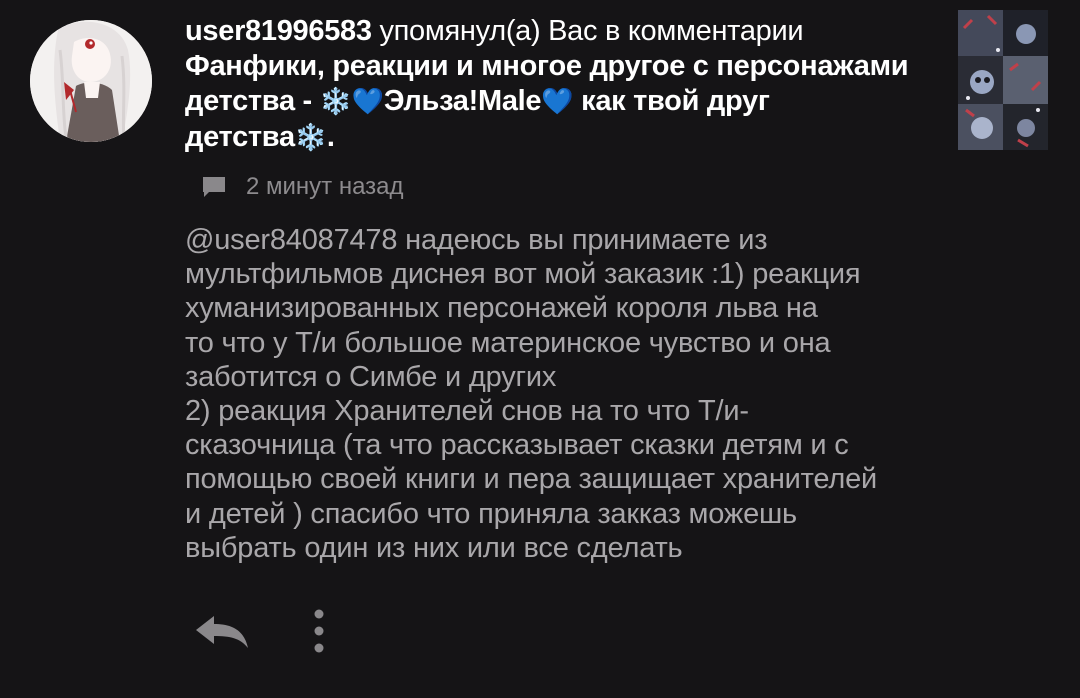  What do you see at coordinates (1003, 80) in the screenshot?
I see `fanfic-cover-thumbnail` at bounding box center [1003, 80].